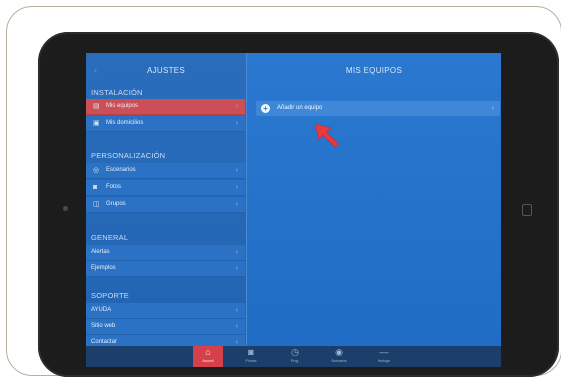  What do you see at coordinates (295, 352) in the screenshot?
I see `clock-icon: ◷` at bounding box center [295, 352].